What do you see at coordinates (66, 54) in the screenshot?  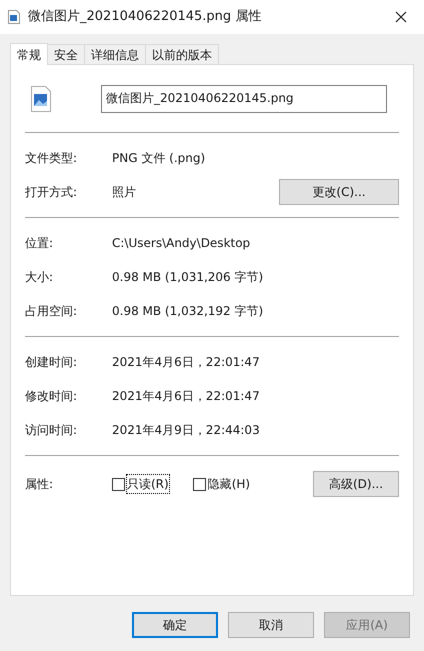 I see `tab: 安全` at bounding box center [66, 54].